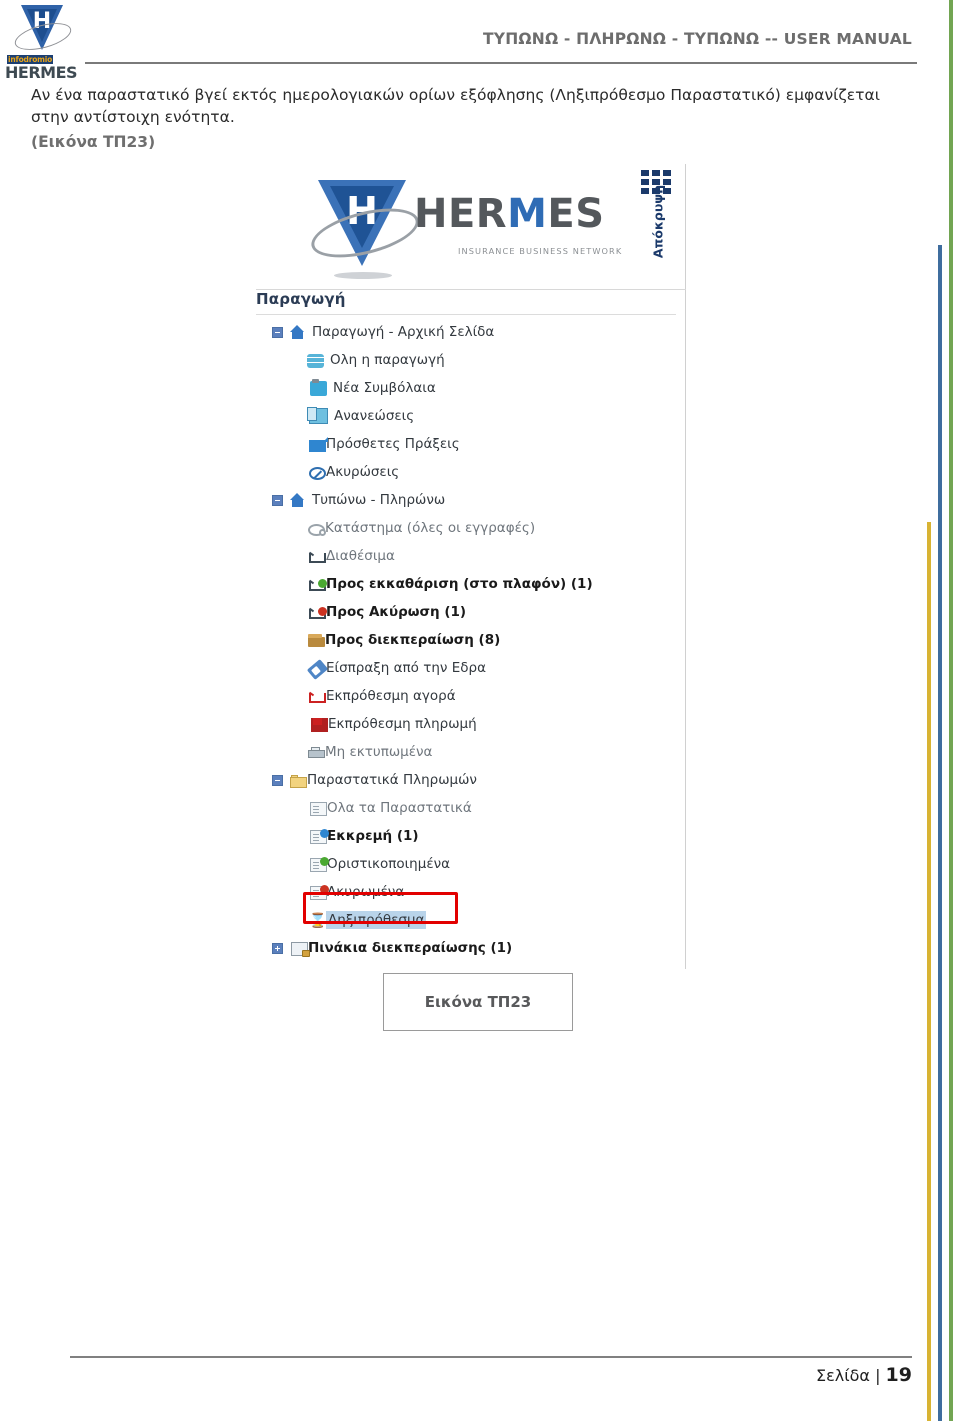  What do you see at coordinates (318, 387) in the screenshot?
I see `clipboard-icon` at bounding box center [318, 387].